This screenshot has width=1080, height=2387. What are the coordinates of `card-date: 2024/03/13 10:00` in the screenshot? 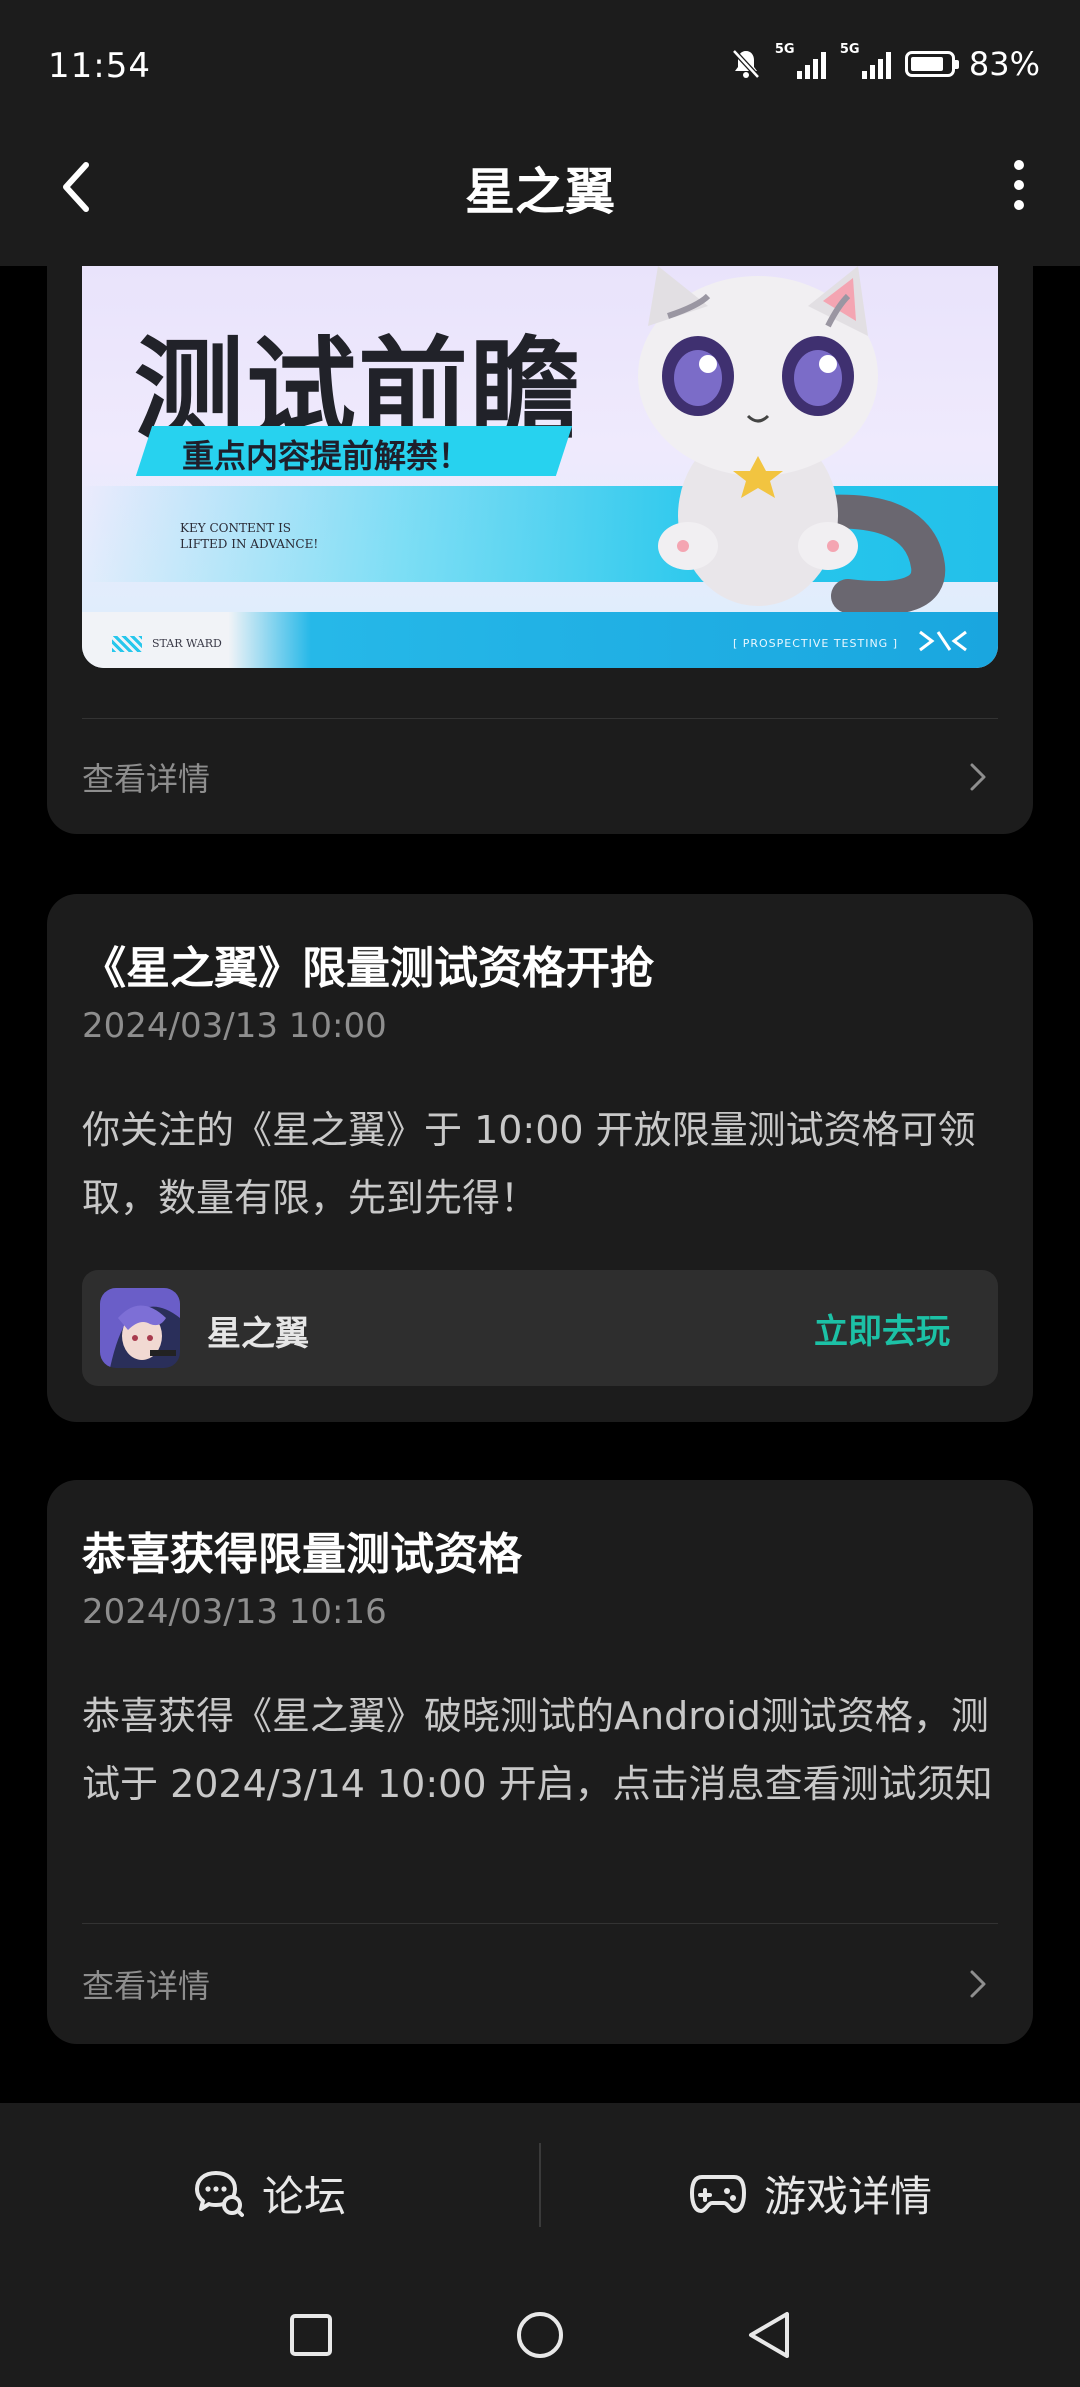 It's located at (234, 1026).